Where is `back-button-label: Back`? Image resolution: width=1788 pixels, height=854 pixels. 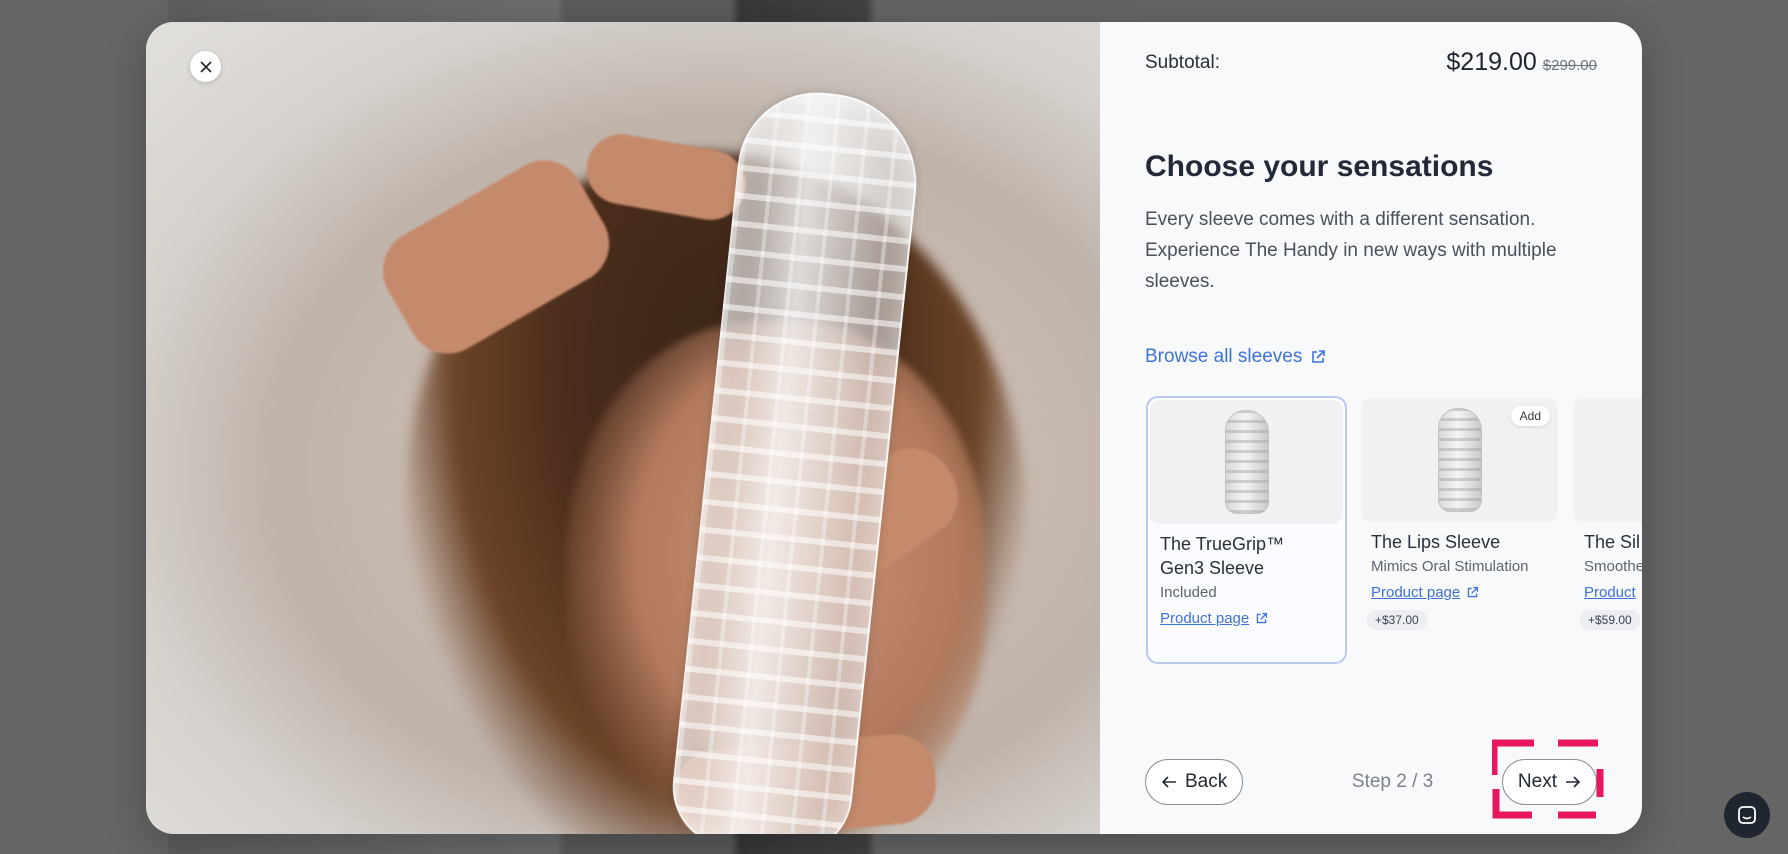
back-button-label: Back is located at coordinates (1206, 781).